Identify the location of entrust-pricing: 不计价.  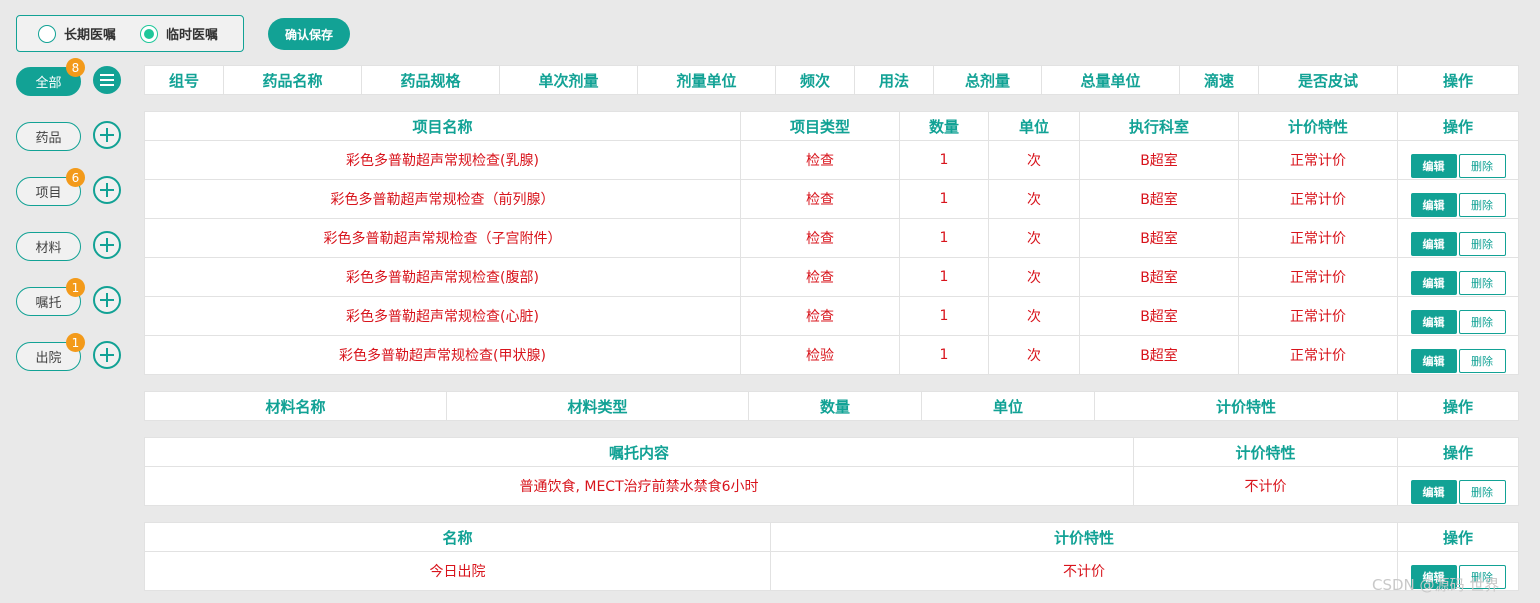
(1265, 486).